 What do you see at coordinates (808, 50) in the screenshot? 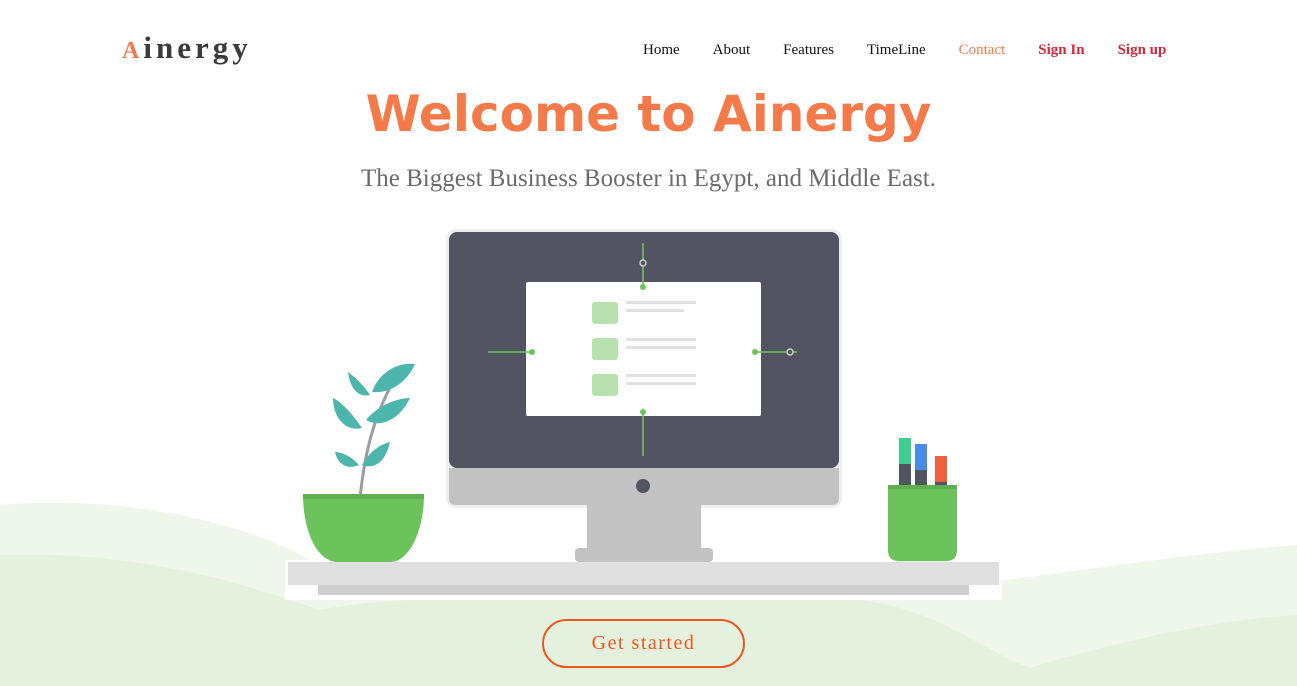
I see `nav-features: Features` at bounding box center [808, 50].